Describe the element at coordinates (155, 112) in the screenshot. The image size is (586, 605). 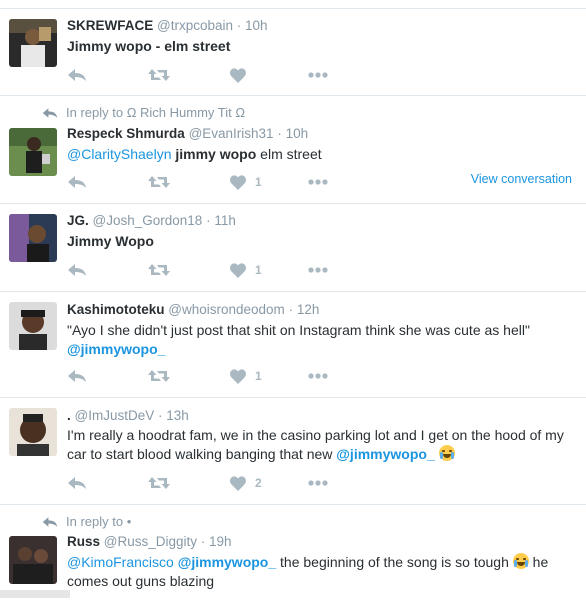
I see `reply-context-text: In reply to Ω Rich Hummy Tit Ω` at that location.